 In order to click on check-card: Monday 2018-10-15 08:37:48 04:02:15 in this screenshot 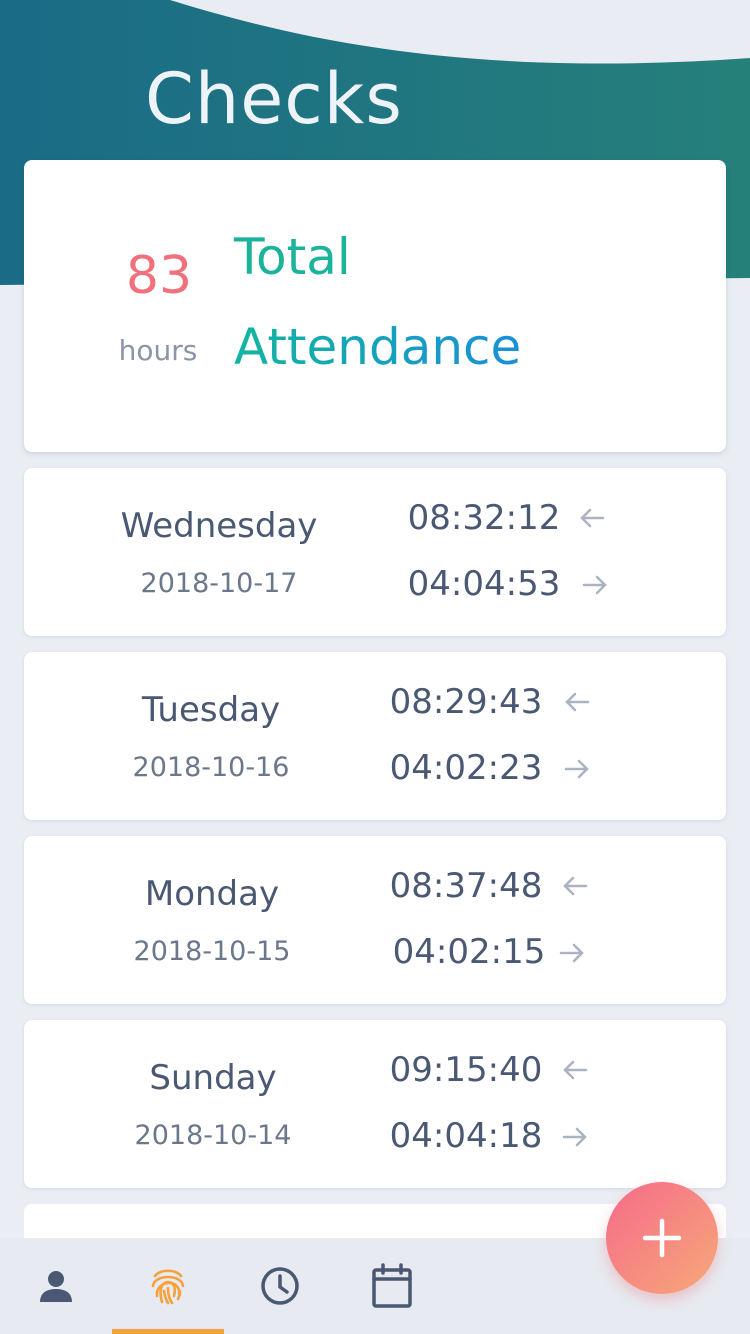, I will do `click(375, 920)`.